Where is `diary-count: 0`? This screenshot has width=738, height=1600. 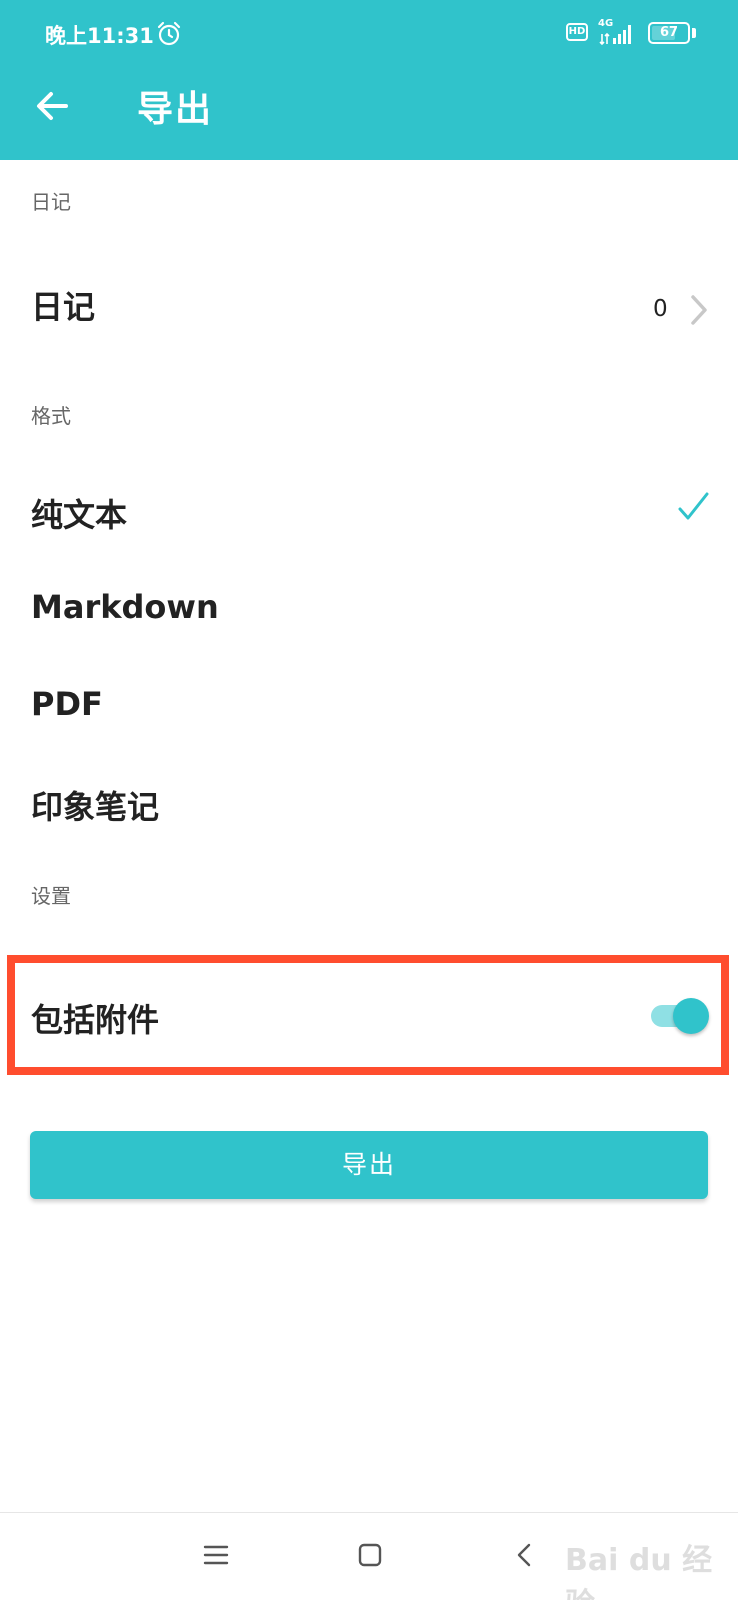
diary-count: 0 is located at coordinates (660, 309).